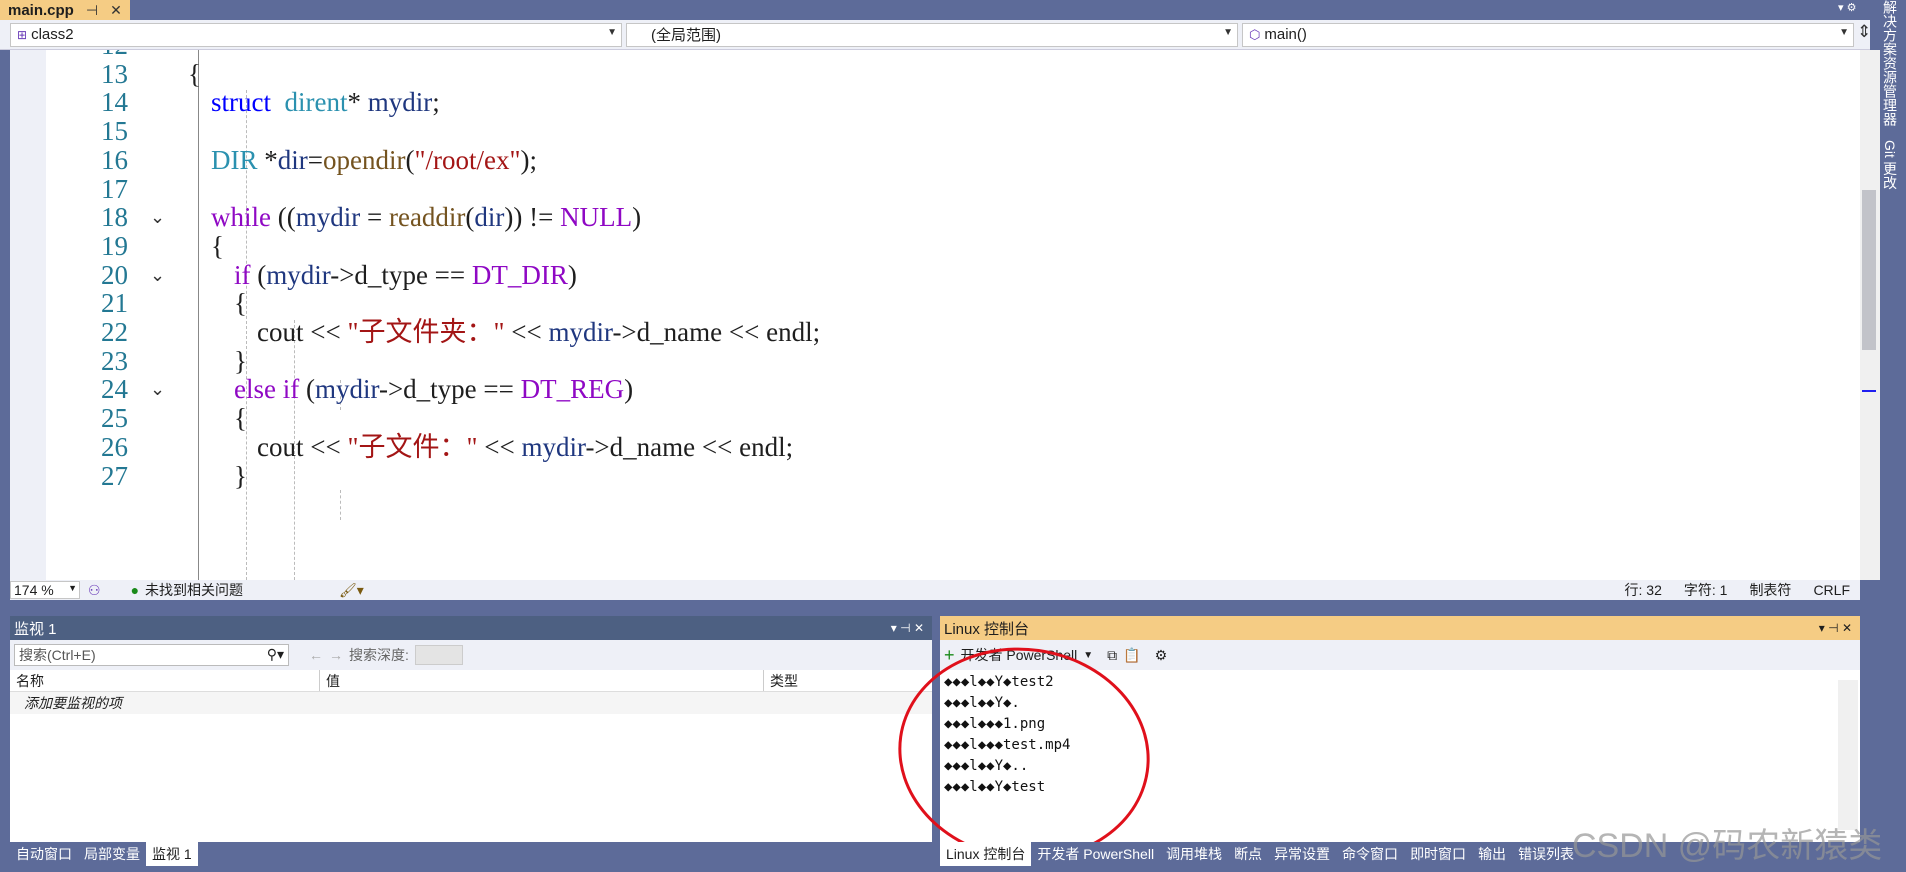  I want to click on debug-window-tab: 局部变量, so click(112, 854).